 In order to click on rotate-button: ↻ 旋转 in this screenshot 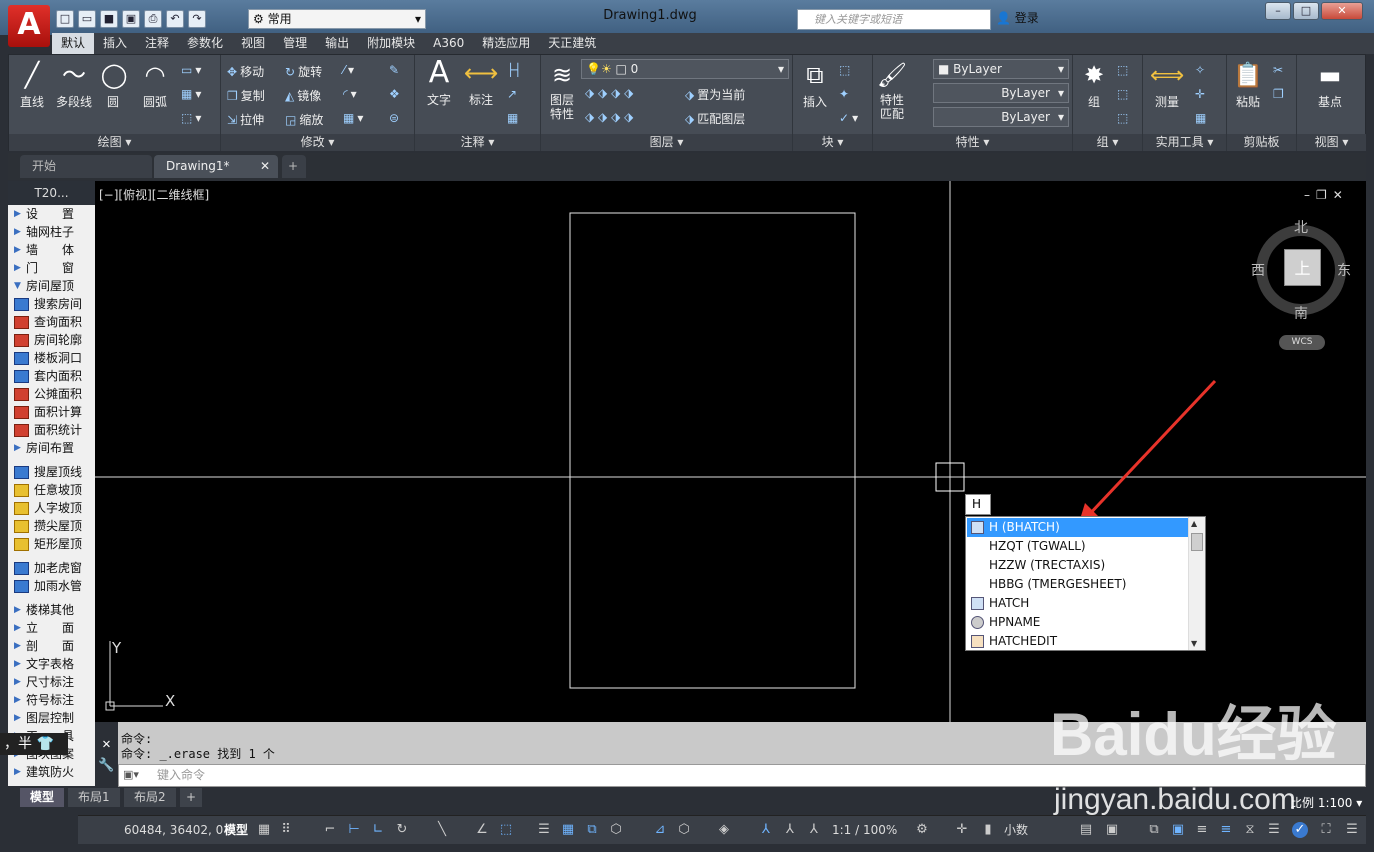, I will do `click(303, 71)`.